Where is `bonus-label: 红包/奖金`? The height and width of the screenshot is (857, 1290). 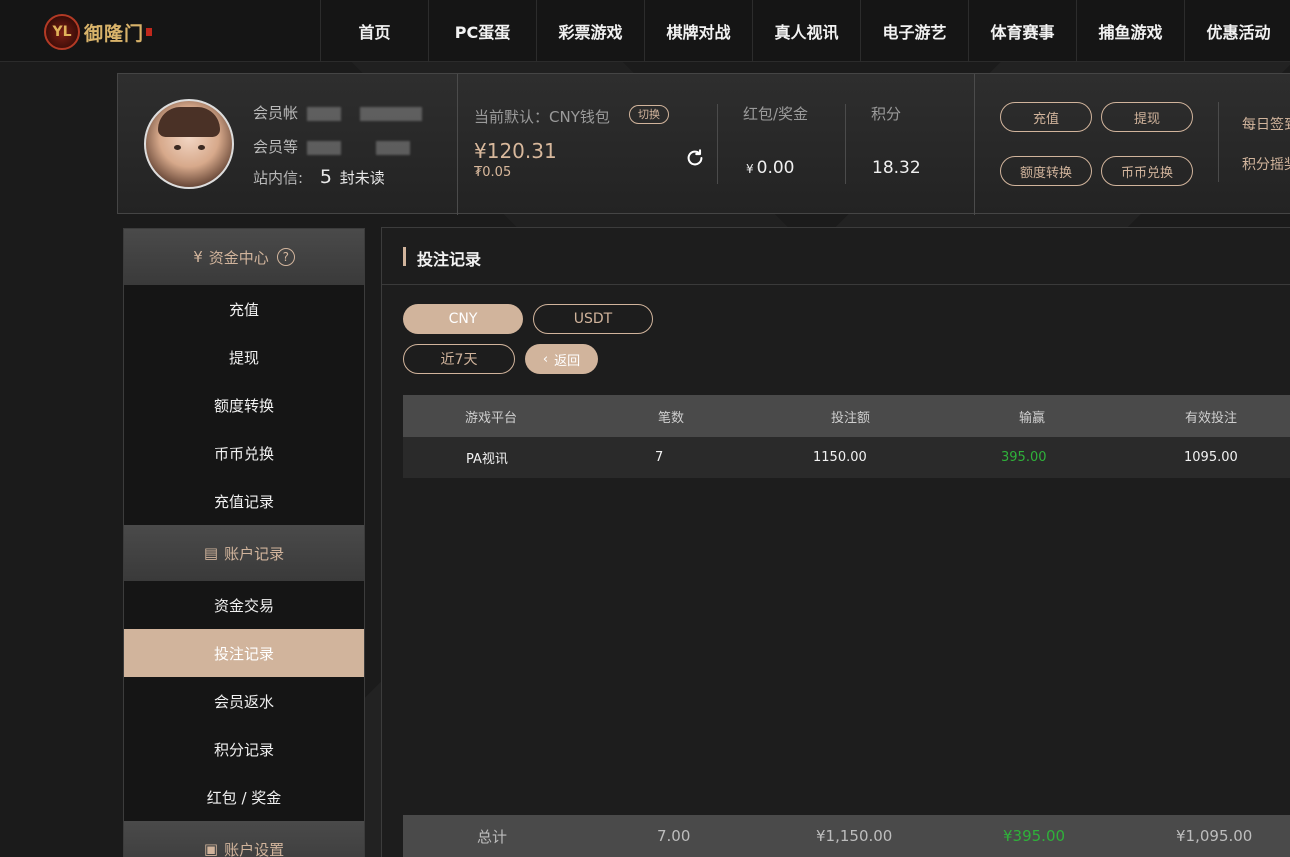 bonus-label: 红包/奖金 is located at coordinates (776, 114).